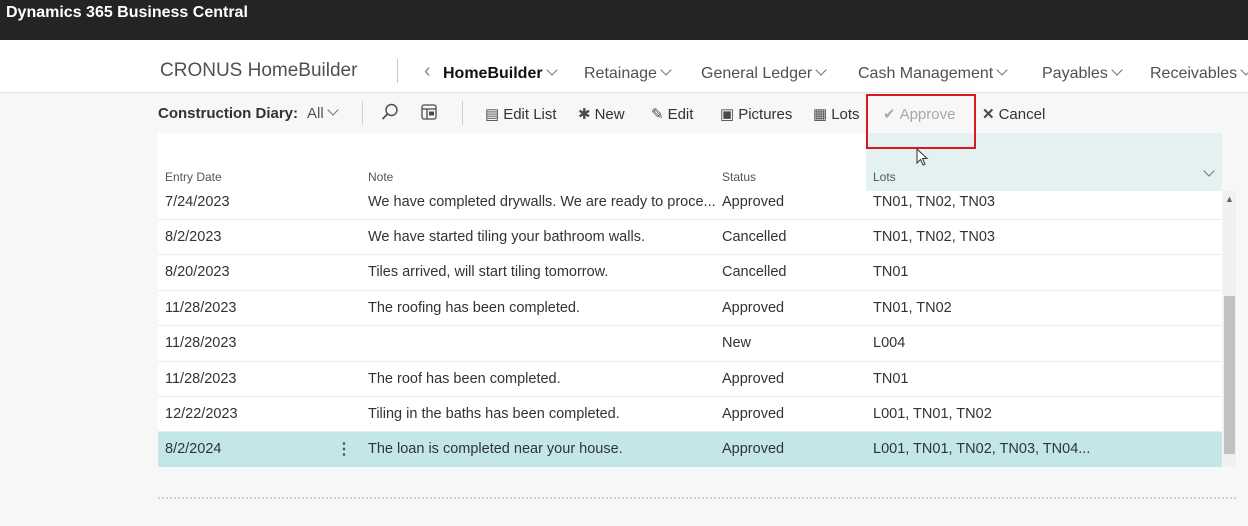 The image size is (1248, 526). Describe the element at coordinates (127, 12) in the screenshot. I see `app-title: Dynamics 365 Business Central` at that location.